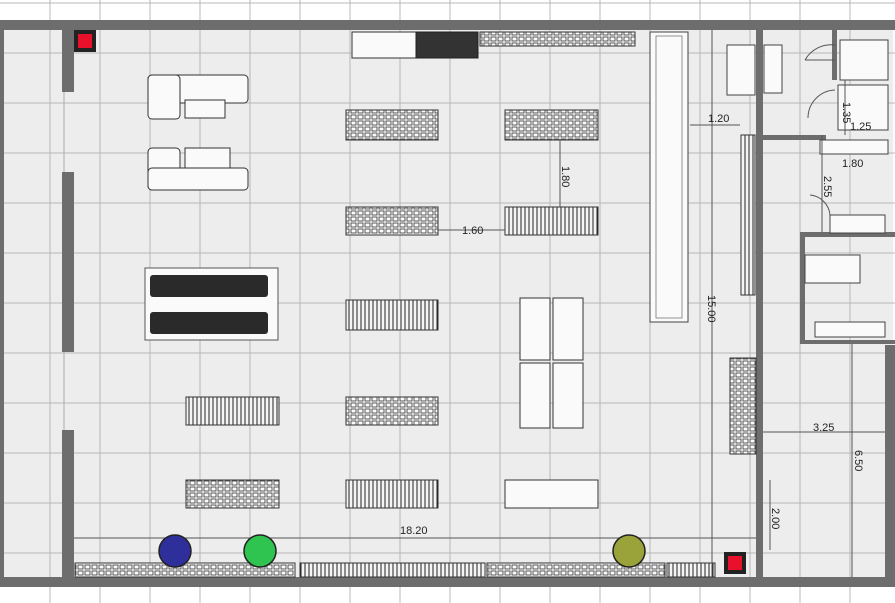 Image resolution: width=895 pixels, height=603 pixels. I want to click on bottom-wall, so click(447, 582).